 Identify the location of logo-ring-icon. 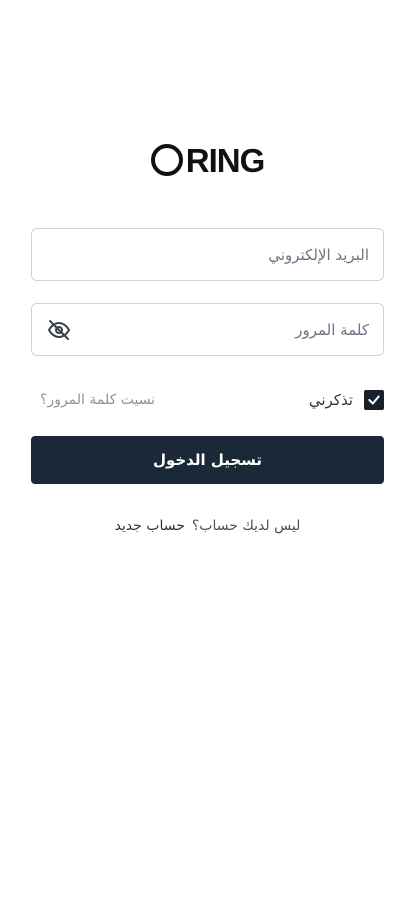
(166, 160).